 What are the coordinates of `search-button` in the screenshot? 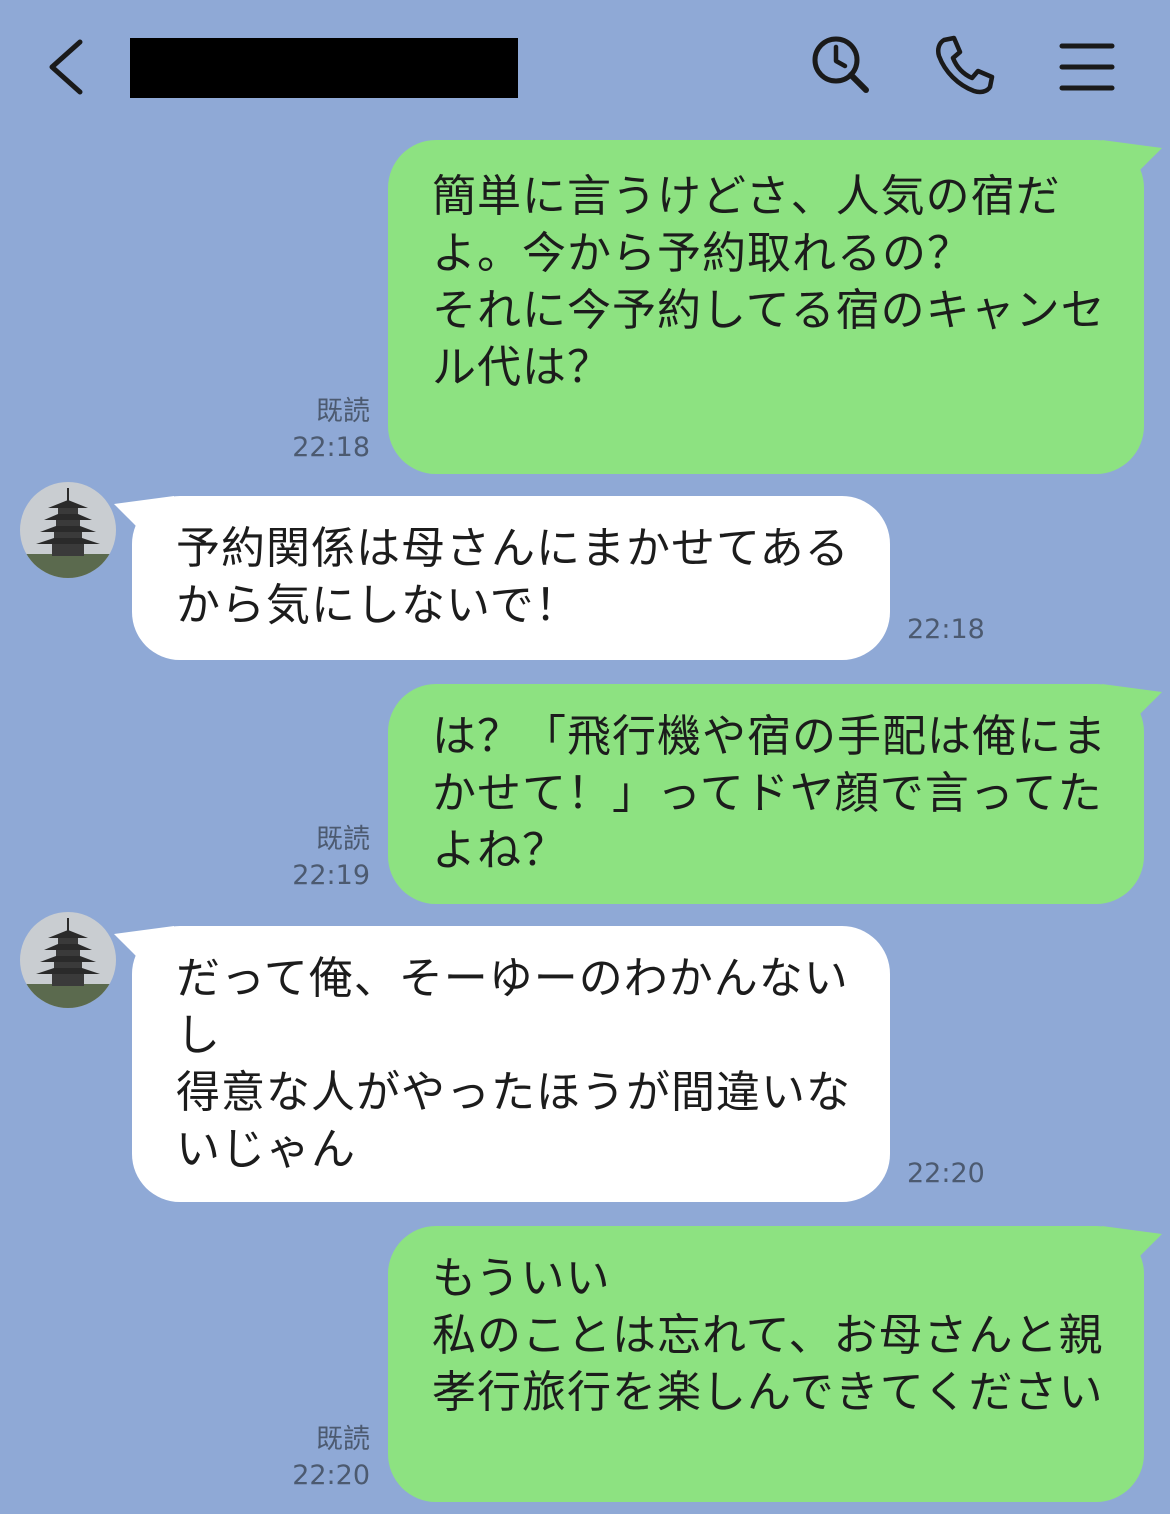 It's located at (841, 65).